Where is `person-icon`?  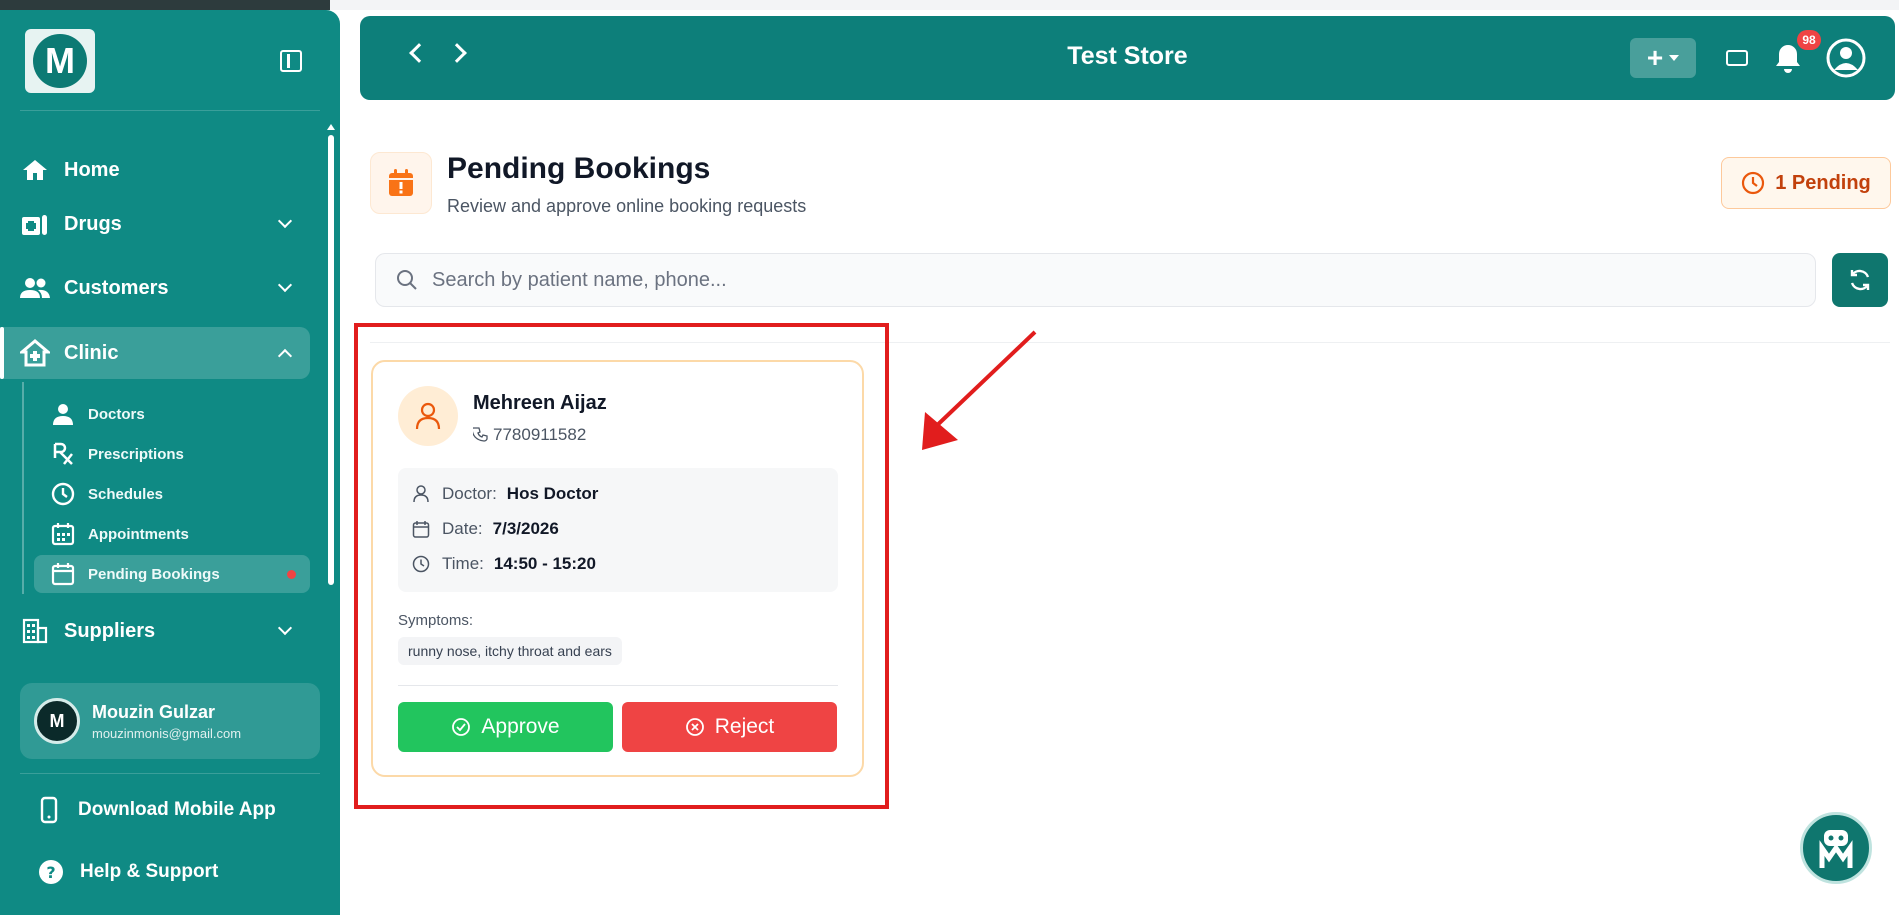 person-icon is located at coordinates (63, 414).